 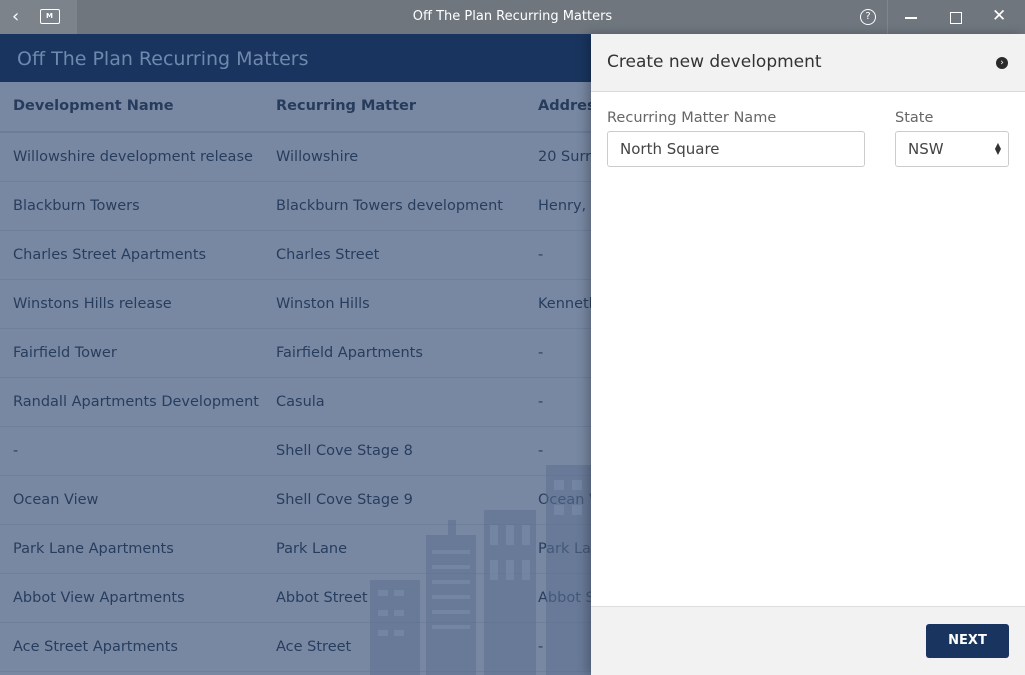 What do you see at coordinates (512, 17) in the screenshot?
I see `title-bar: ‹ M Off The Plan Recurring Matters ? ✕` at bounding box center [512, 17].